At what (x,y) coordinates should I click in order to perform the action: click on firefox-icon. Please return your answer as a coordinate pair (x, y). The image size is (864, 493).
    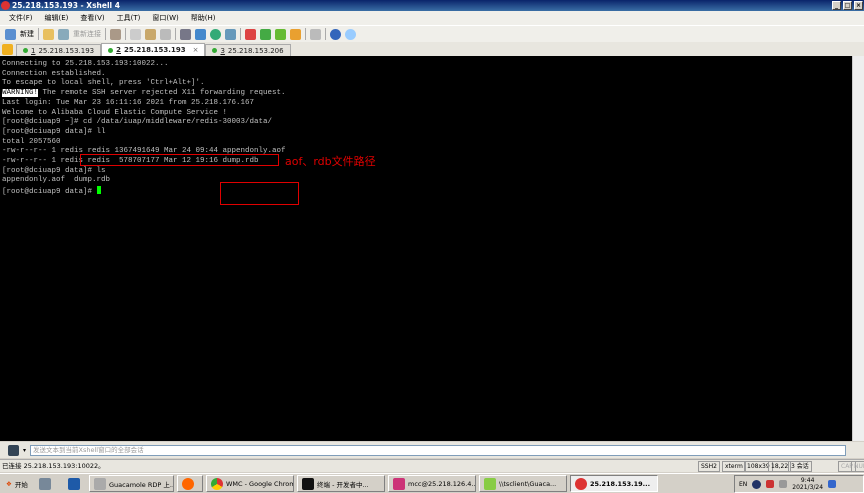
    Looking at the image, I should click on (188, 483).